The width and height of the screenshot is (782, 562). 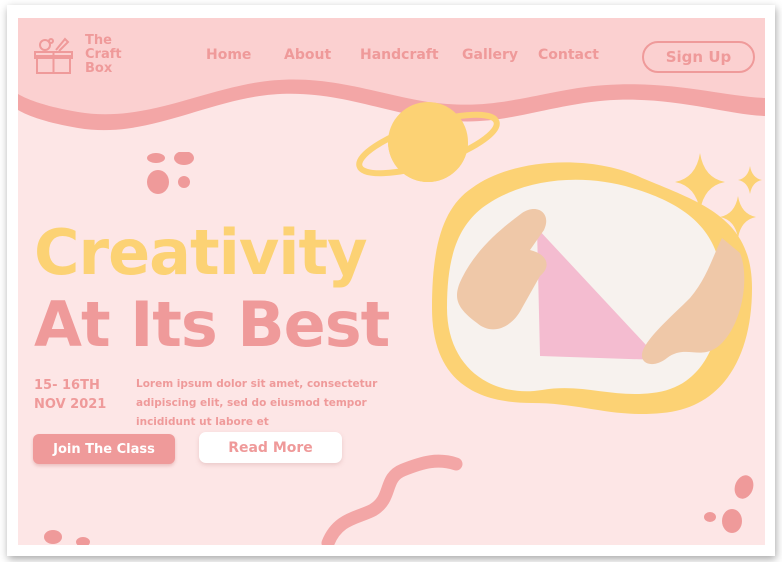 I want to click on nav-about: About, so click(x=307, y=55).